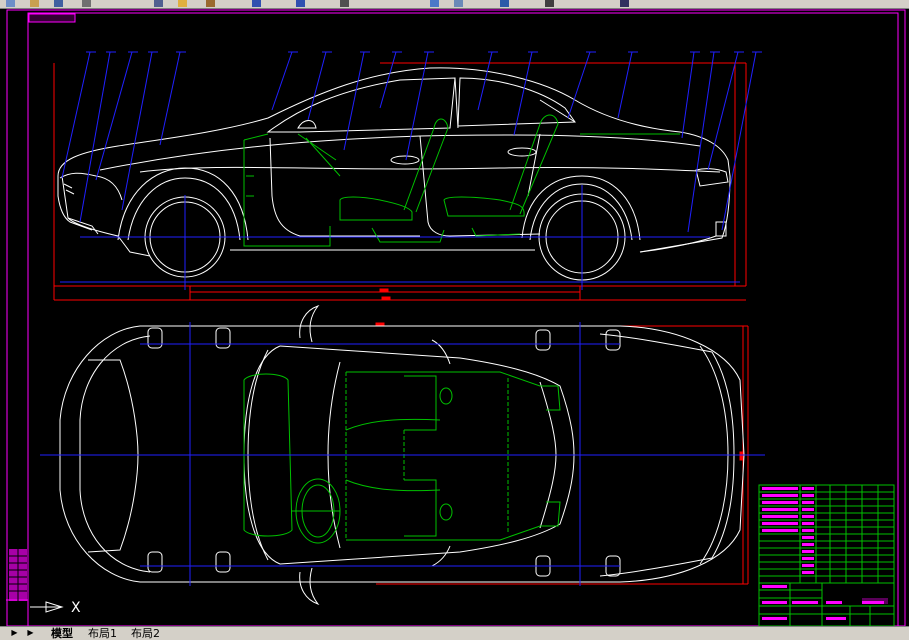 This screenshot has width=909, height=640. What do you see at coordinates (30, 633) in the screenshot?
I see `nav-prev-icon: ▶` at bounding box center [30, 633].